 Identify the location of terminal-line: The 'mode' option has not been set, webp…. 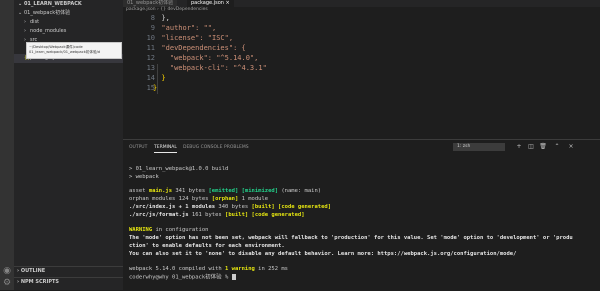
(351, 238).